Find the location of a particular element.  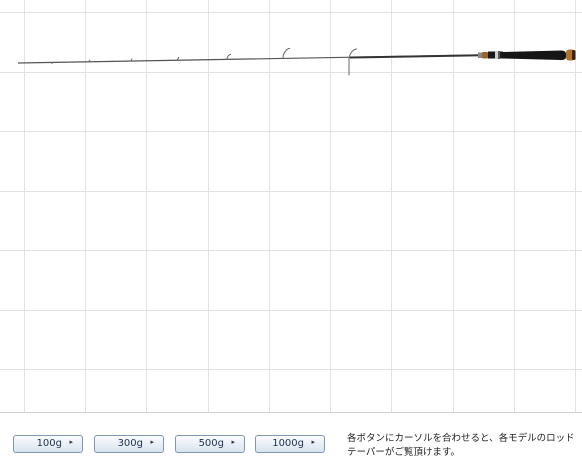

load-1000g-button: 1000g ▸ is located at coordinates (290, 444).